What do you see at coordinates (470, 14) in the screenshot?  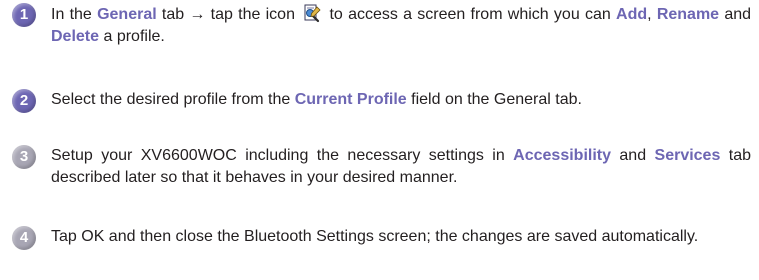 I see `step-1-text-part: to access a screen from which you can` at bounding box center [470, 14].